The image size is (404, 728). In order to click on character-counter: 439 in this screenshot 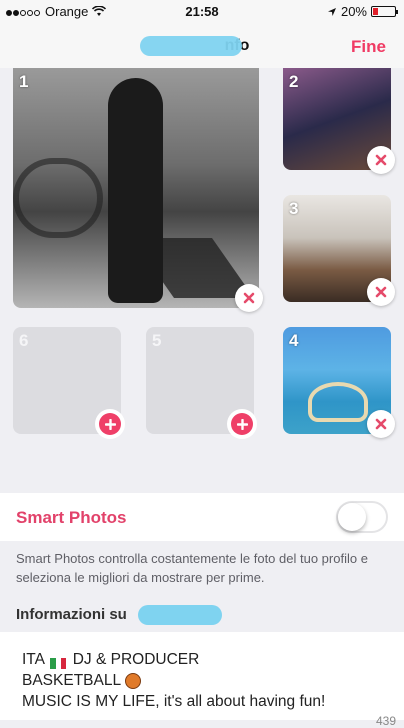, I will do `click(385, 721)`.